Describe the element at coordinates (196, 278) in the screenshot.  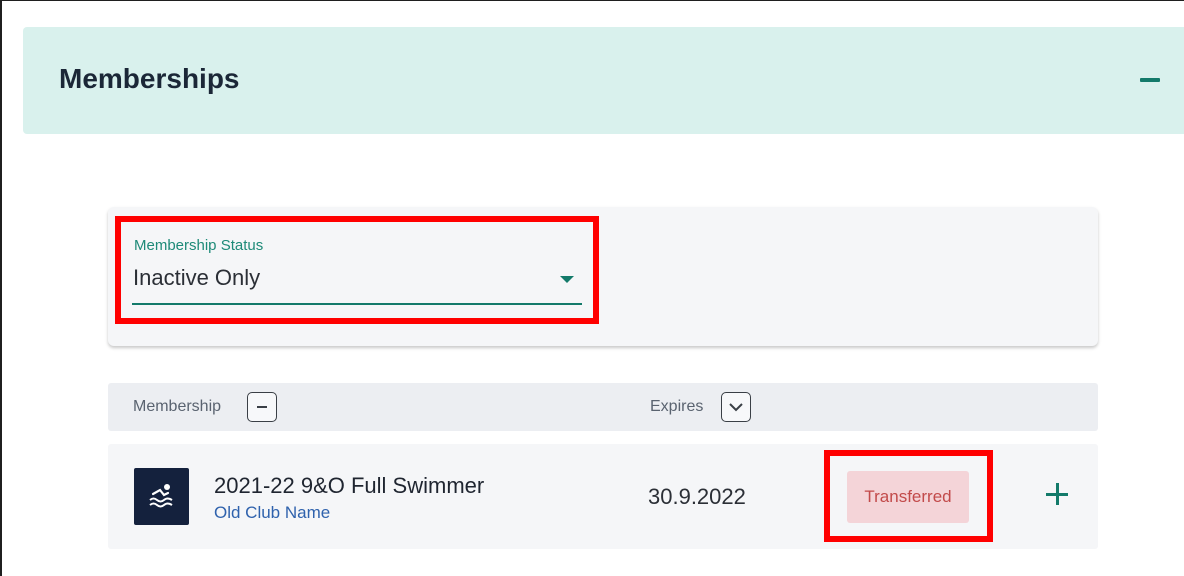
I see `membership-status-value: Inactive Only` at that location.